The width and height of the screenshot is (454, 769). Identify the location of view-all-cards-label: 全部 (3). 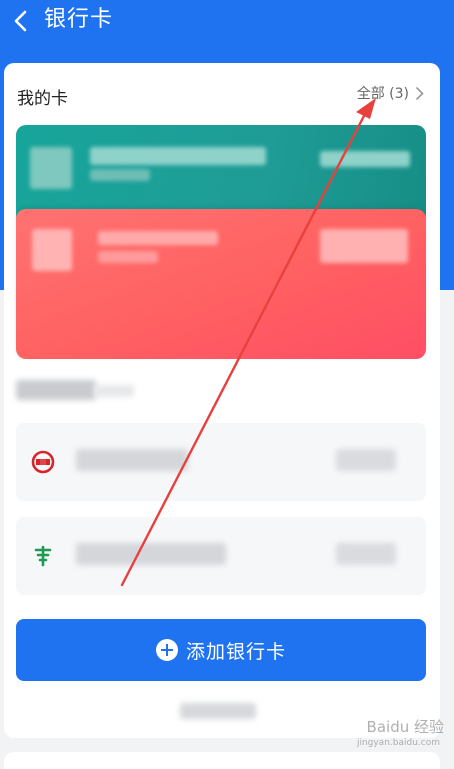
(382, 94).